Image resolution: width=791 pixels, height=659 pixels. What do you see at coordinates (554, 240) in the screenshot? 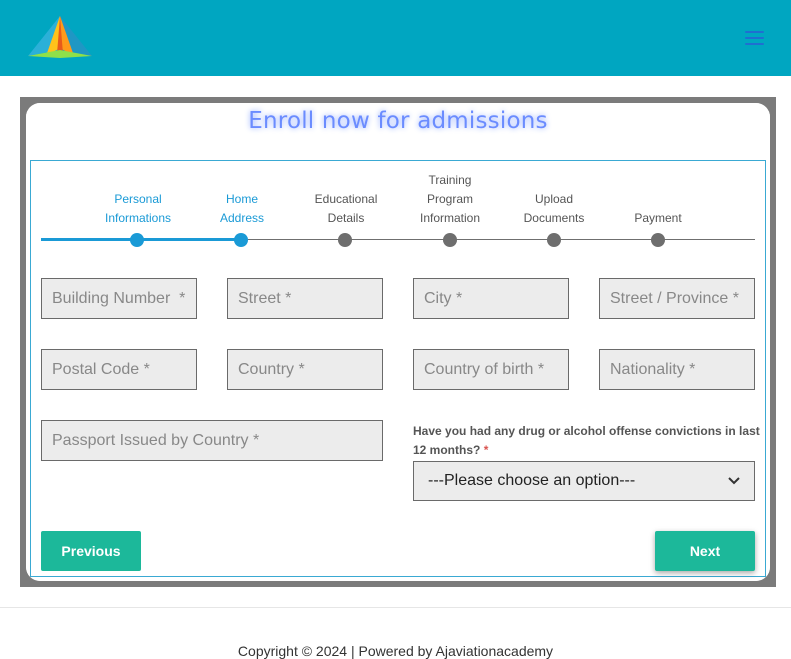
I see `step-dot-upload` at bounding box center [554, 240].